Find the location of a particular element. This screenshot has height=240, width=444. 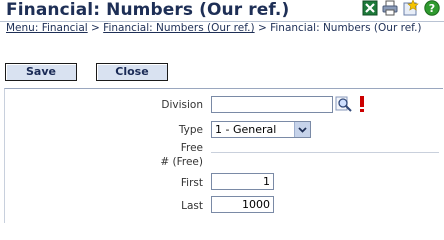

last-field: 1000 is located at coordinates (242, 204).